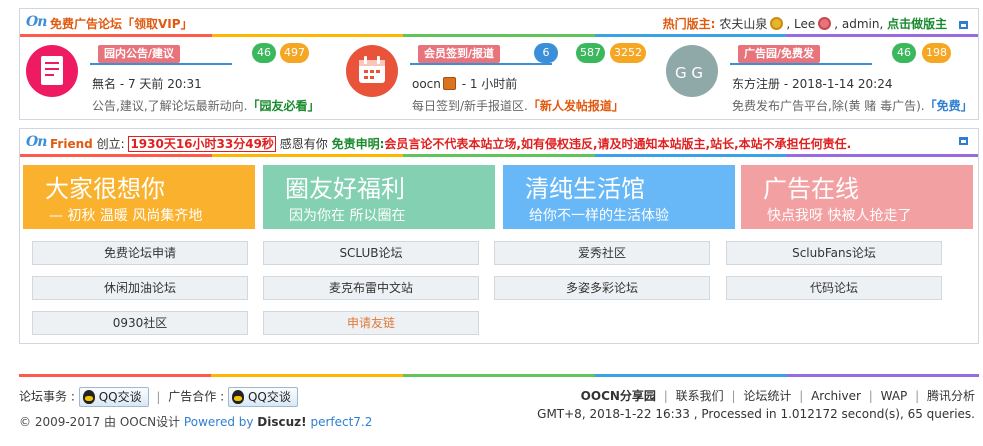  I want to click on forum-tag-underline: 会员签到/报道, so click(481, 55).